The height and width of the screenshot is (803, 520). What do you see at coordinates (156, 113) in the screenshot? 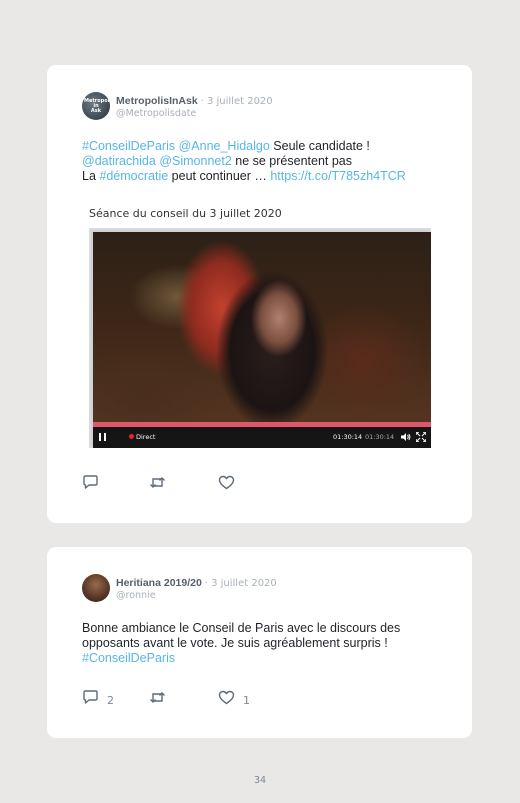
I see `author-handle: @Metropolisdate` at bounding box center [156, 113].